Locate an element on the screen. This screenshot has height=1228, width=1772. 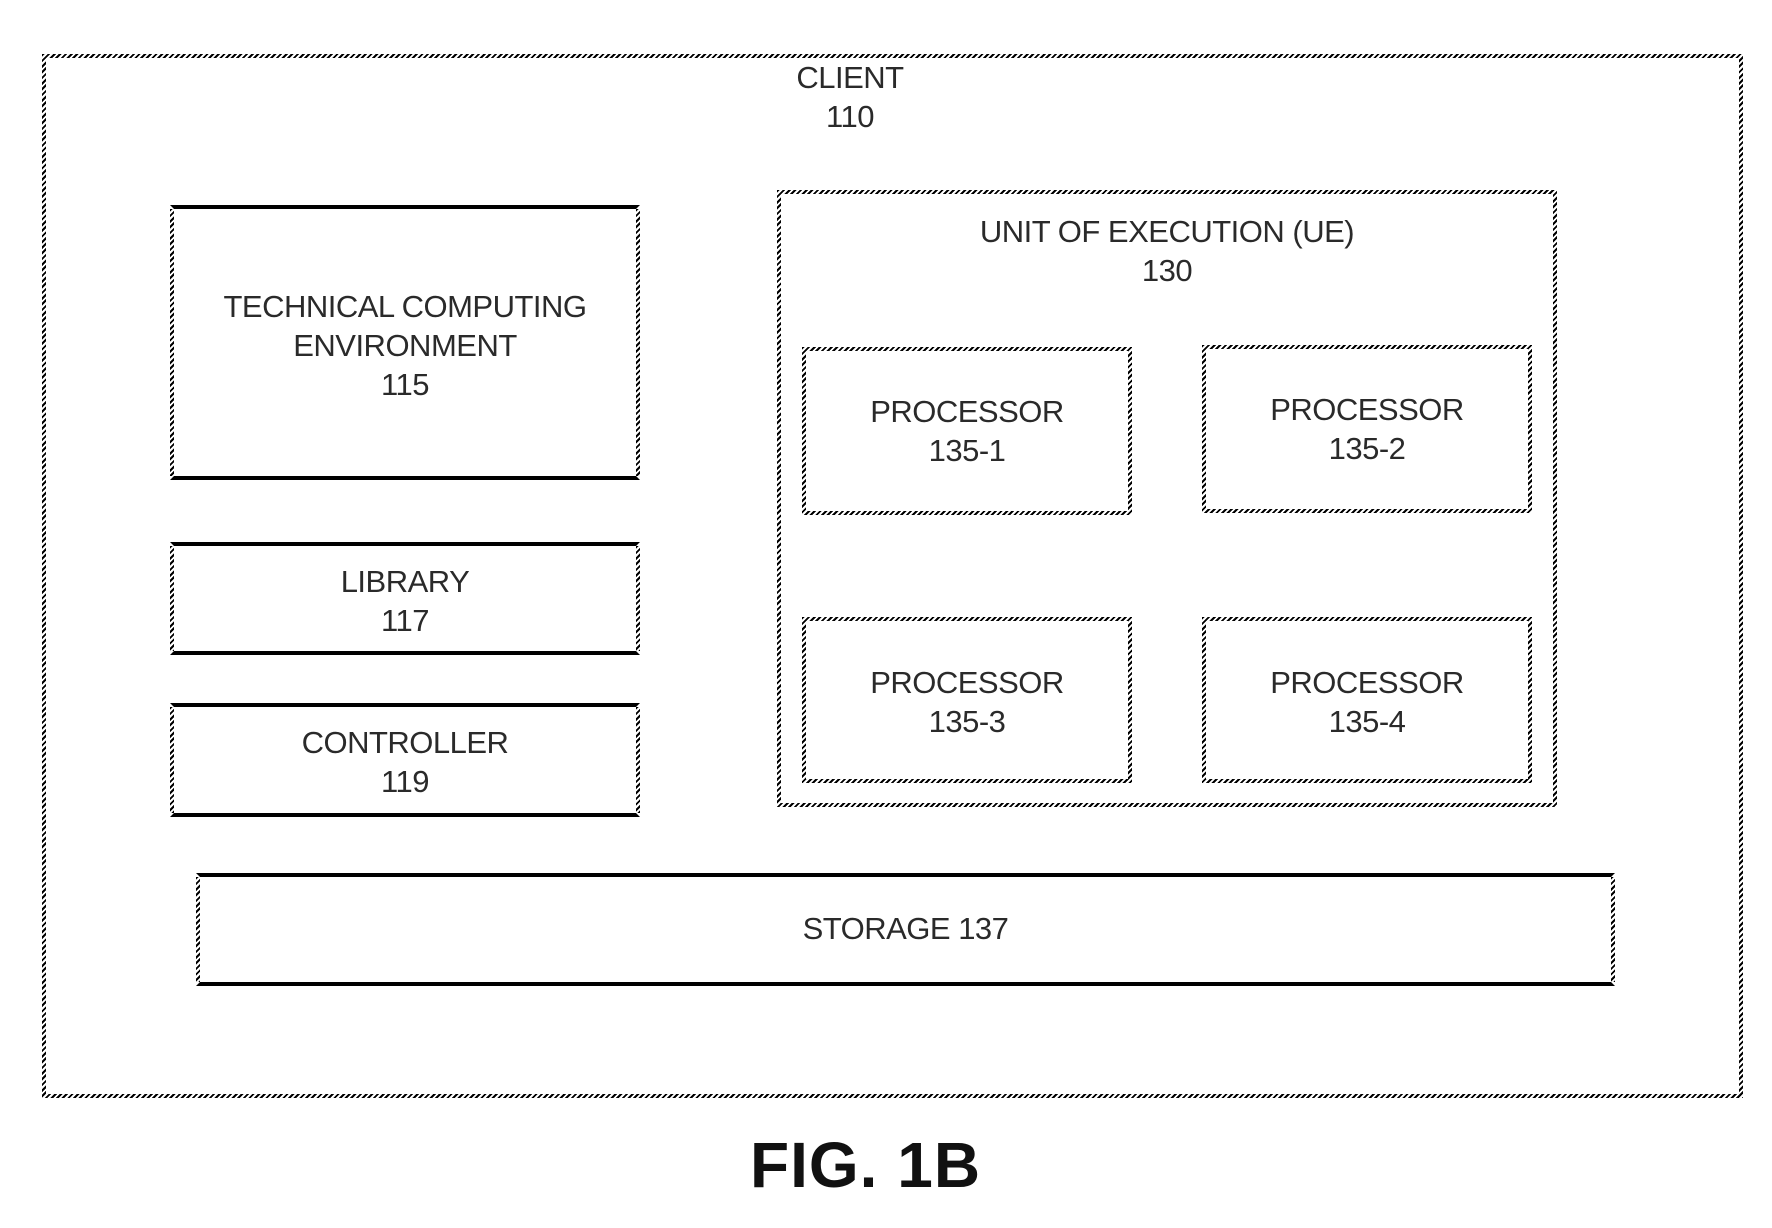
processor-box: PROCESSOR 135-3 is located at coordinates (967, 700).